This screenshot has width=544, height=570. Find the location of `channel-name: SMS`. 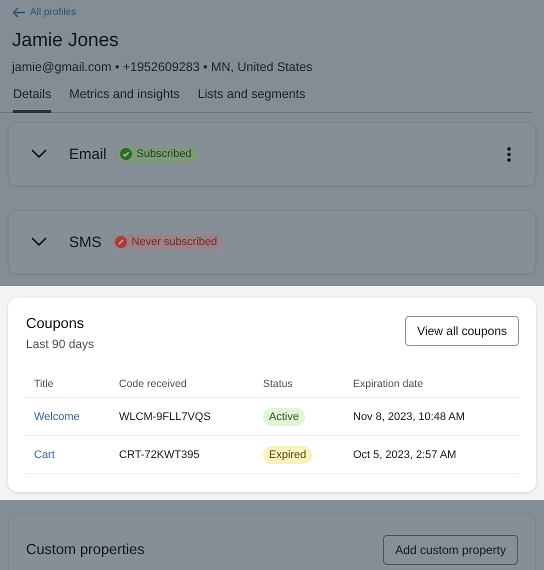

channel-name: SMS is located at coordinates (85, 242).